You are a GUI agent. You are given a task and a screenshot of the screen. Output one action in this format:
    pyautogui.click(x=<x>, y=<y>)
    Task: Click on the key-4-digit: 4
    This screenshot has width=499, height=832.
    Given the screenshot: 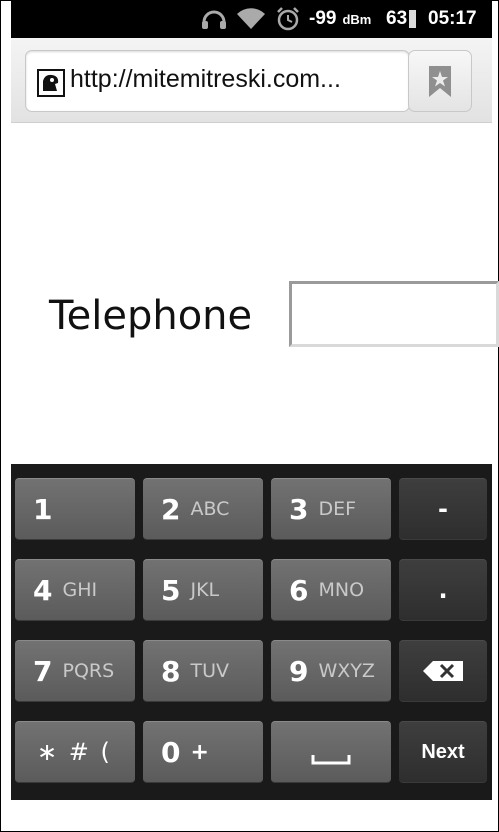 What is the action you would take?
    pyautogui.click(x=43, y=590)
    